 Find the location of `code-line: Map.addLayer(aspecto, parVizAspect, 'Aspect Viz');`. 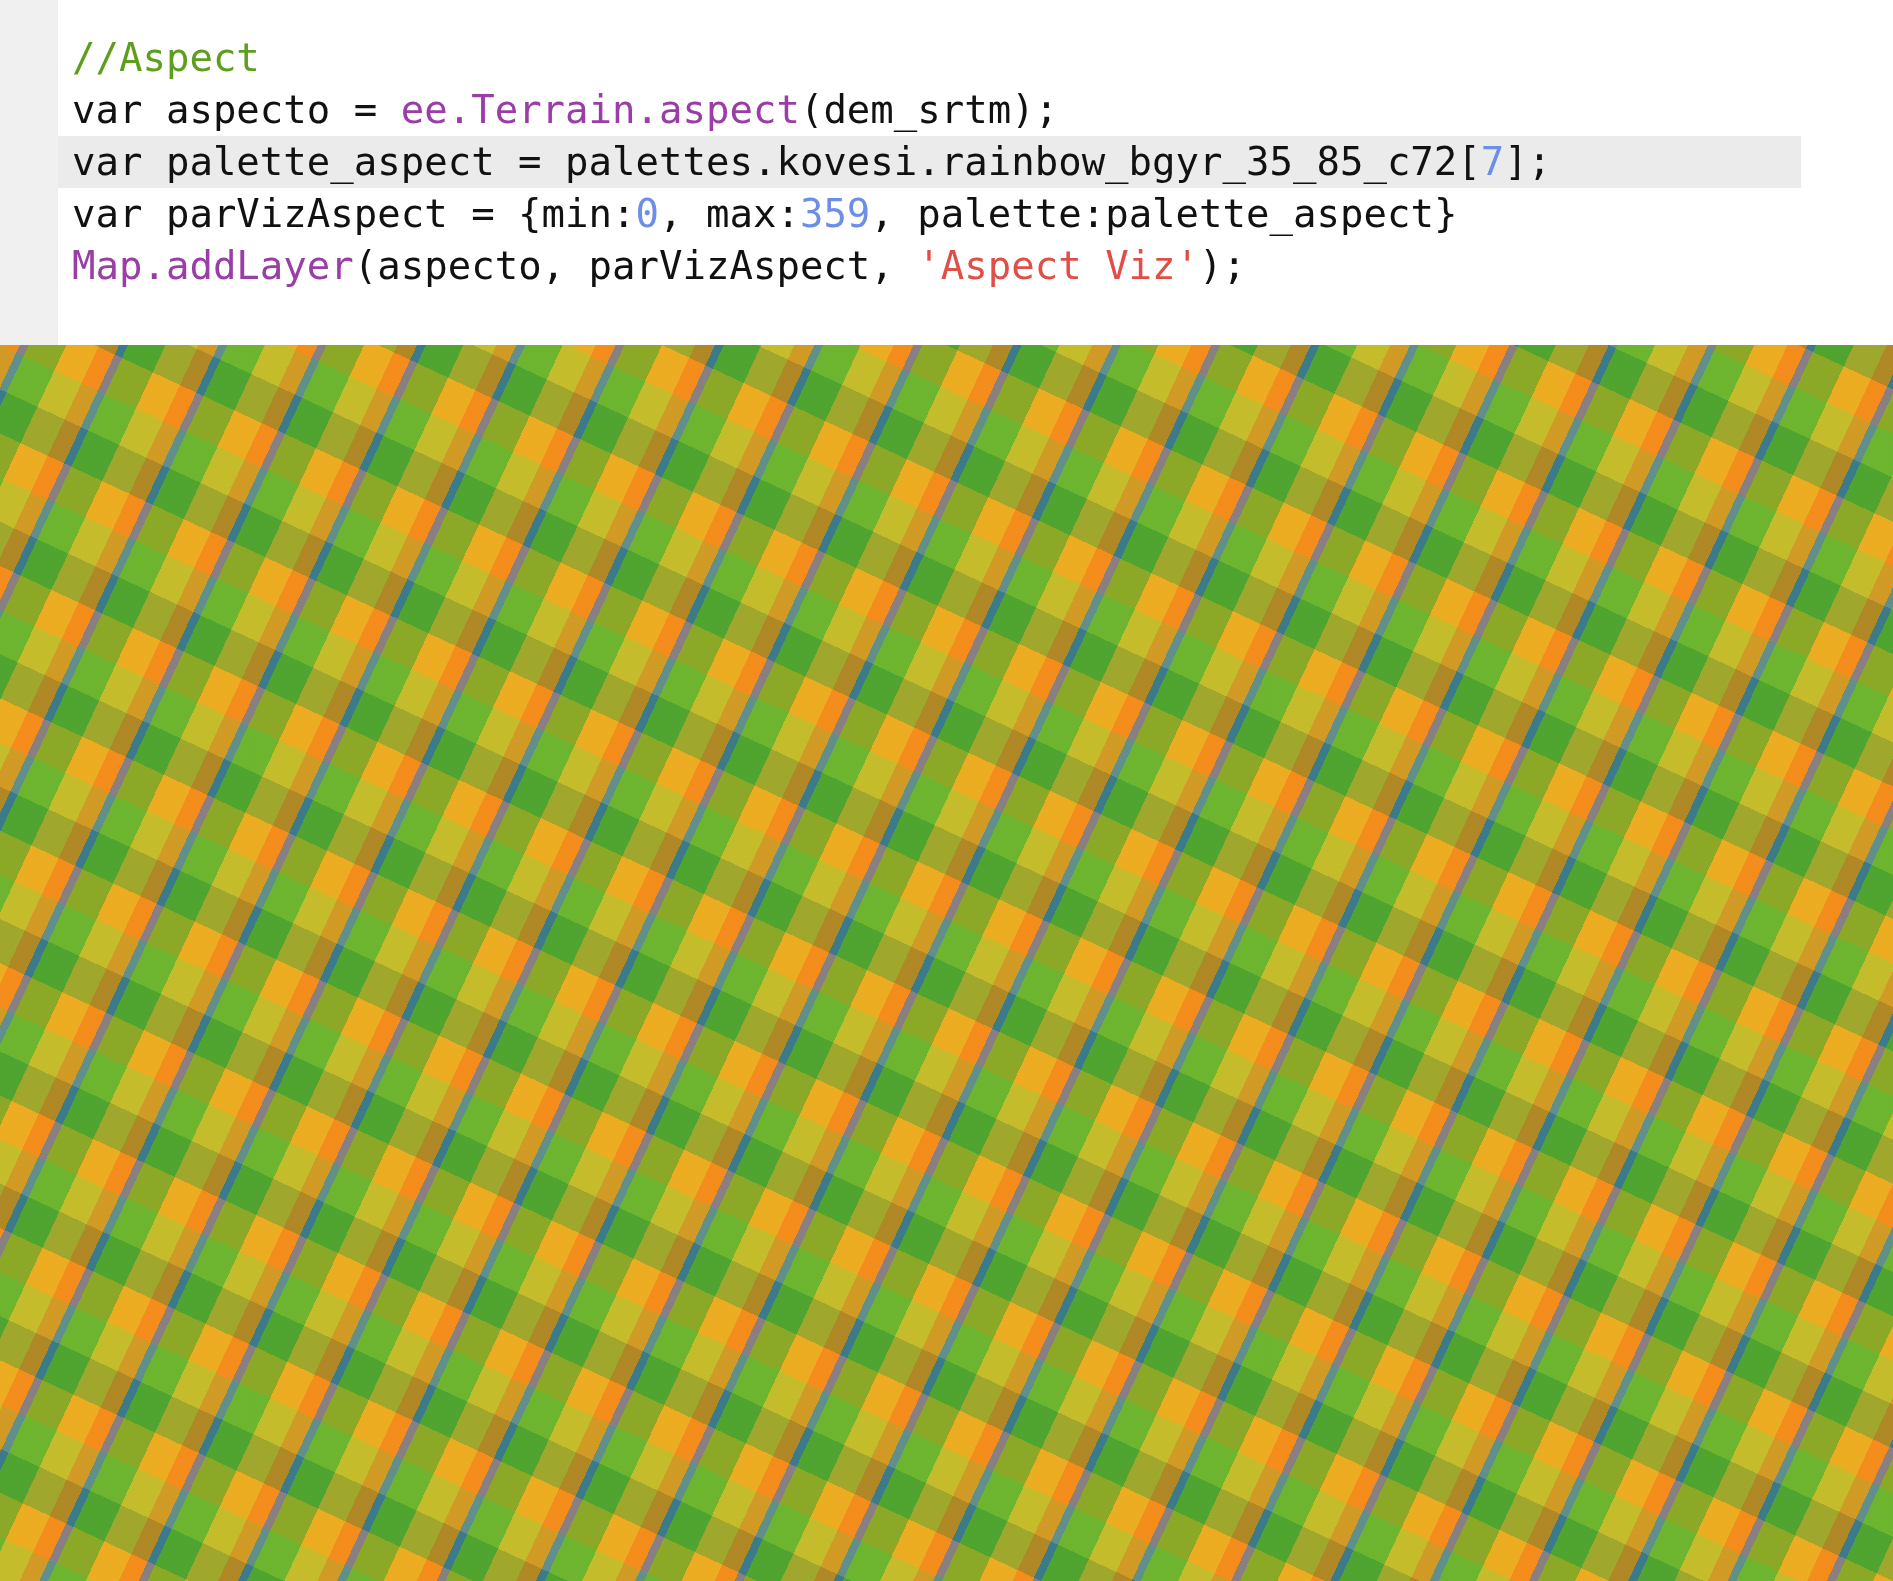

code-line: Map.addLayer(aspecto, parVizAspect, 'Aspect Viz'); is located at coordinates (659, 266).